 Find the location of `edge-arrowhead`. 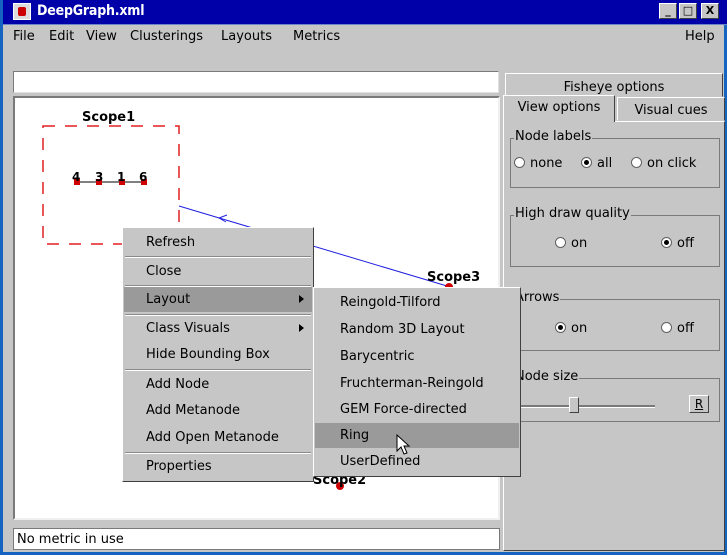

edge-arrowhead is located at coordinates (222, 218).